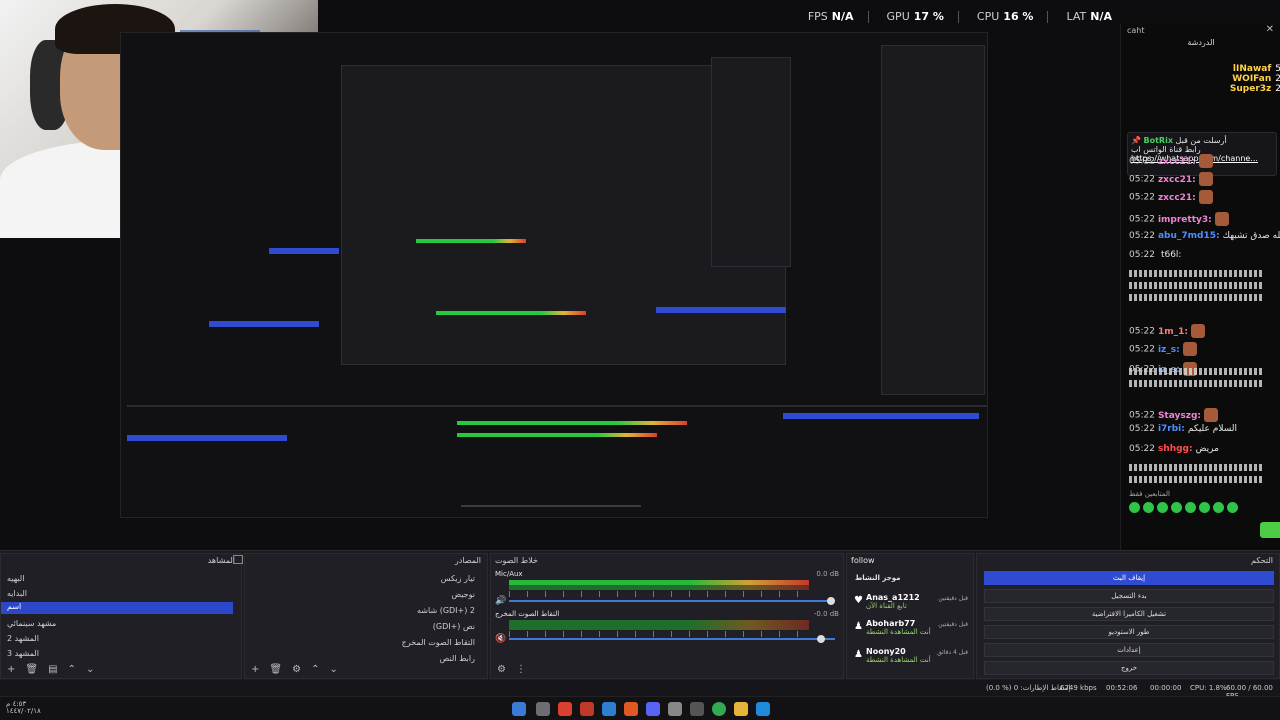 The image size is (1280, 720). What do you see at coordinates (1129, 650) in the screenshot?
I see `settings-button: إعدادات` at bounding box center [1129, 650].